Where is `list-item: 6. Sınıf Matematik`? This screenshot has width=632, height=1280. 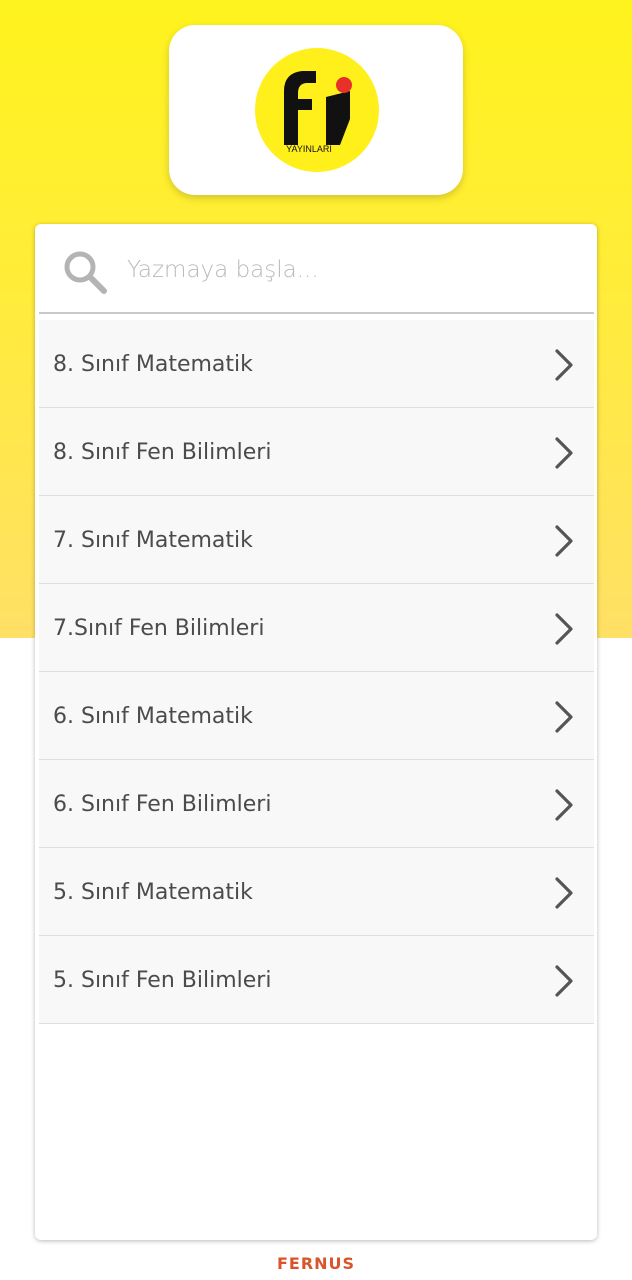
list-item: 6. Sınıf Matematik is located at coordinates (316, 716).